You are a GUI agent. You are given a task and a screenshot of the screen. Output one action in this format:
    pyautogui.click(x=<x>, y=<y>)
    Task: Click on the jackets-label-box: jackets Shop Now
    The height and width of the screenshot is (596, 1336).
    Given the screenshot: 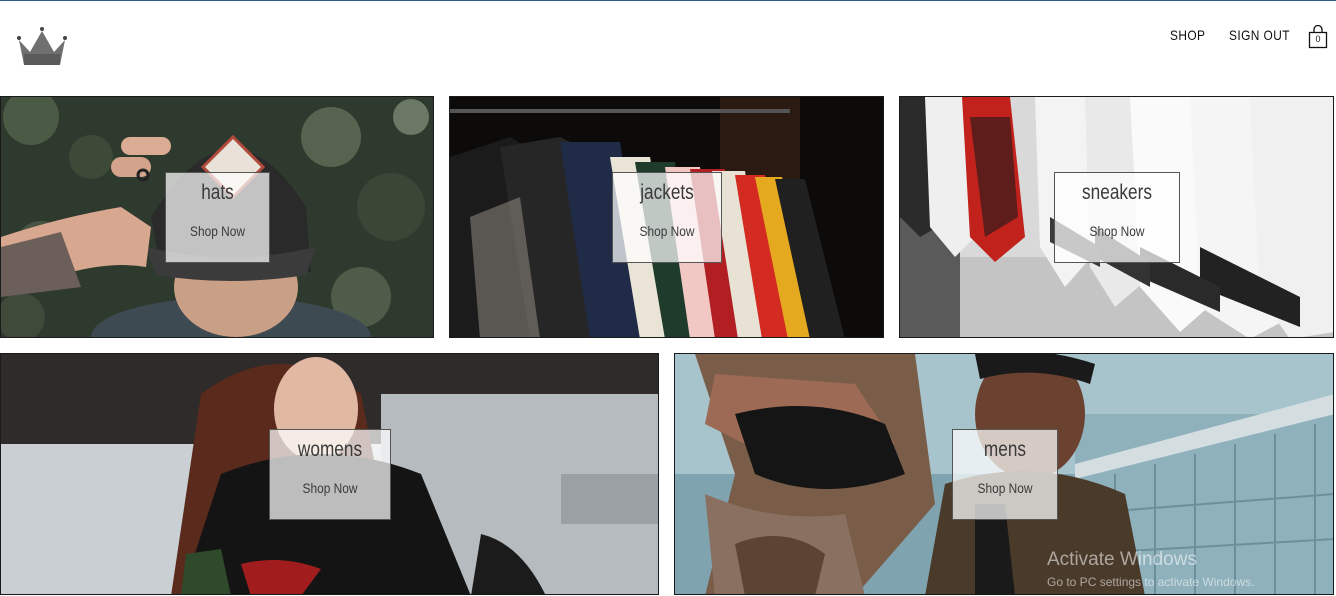 What is the action you would take?
    pyautogui.click(x=667, y=217)
    